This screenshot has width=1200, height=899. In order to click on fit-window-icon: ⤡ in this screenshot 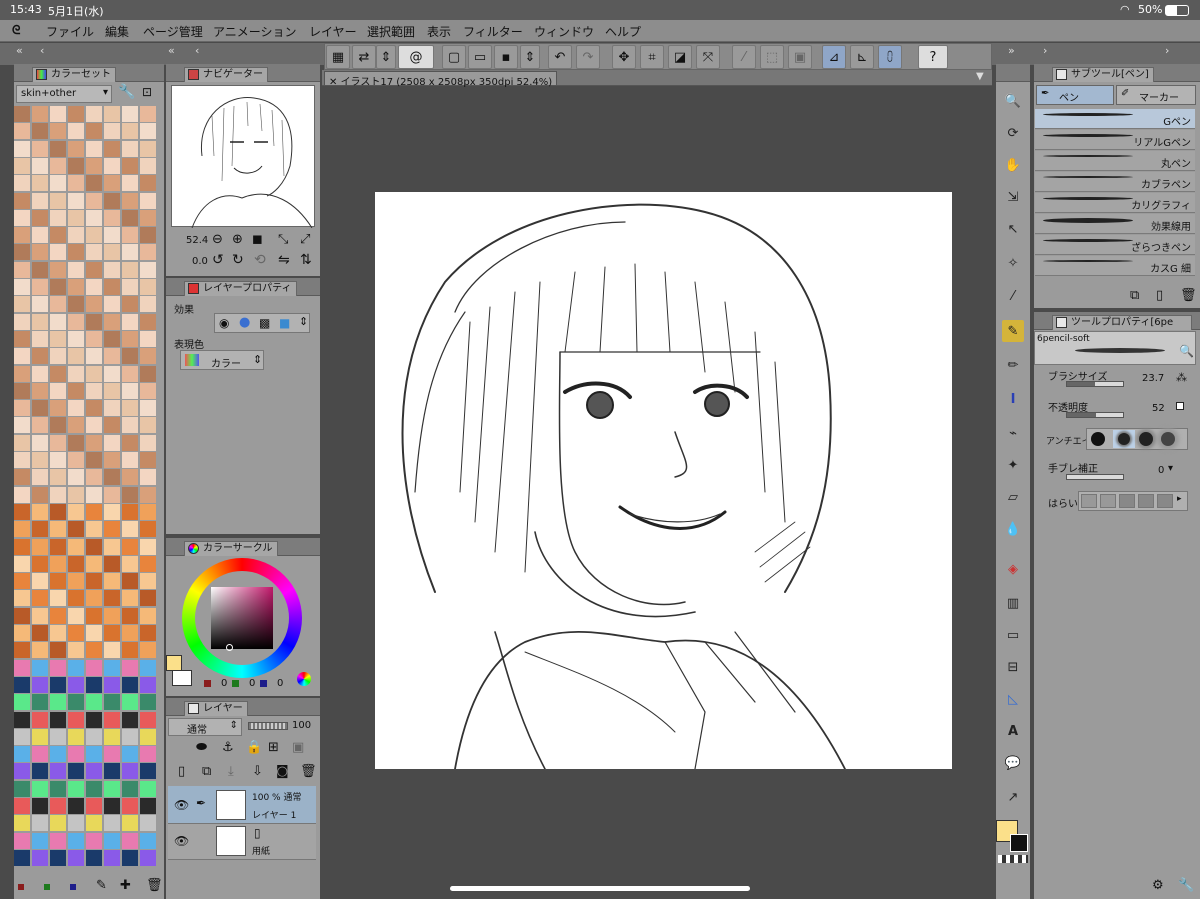, I will do `click(283, 239)`.